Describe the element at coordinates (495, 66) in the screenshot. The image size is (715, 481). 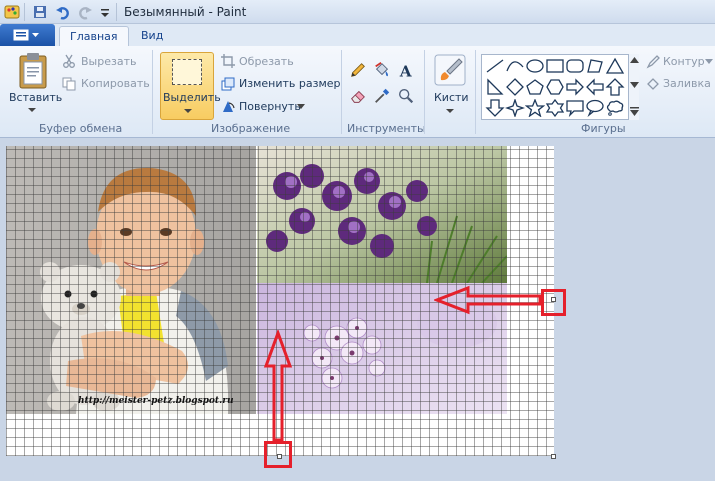
I see `line-shape-icon` at that location.